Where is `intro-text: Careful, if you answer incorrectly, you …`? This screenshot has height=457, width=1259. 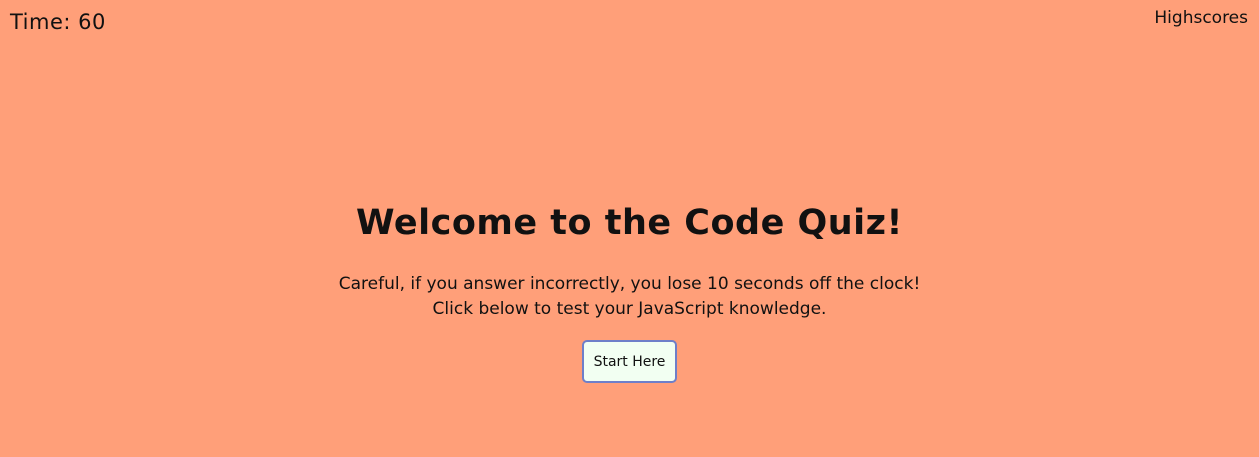
intro-text: Careful, if you answer incorrectly, you … is located at coordinates (629, 297).